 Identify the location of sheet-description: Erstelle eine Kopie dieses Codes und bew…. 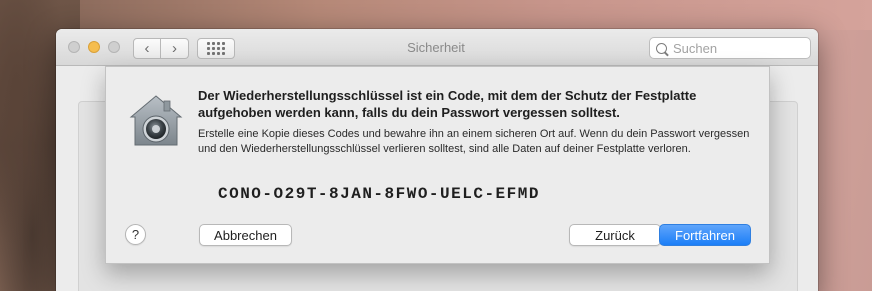
(474, 141).